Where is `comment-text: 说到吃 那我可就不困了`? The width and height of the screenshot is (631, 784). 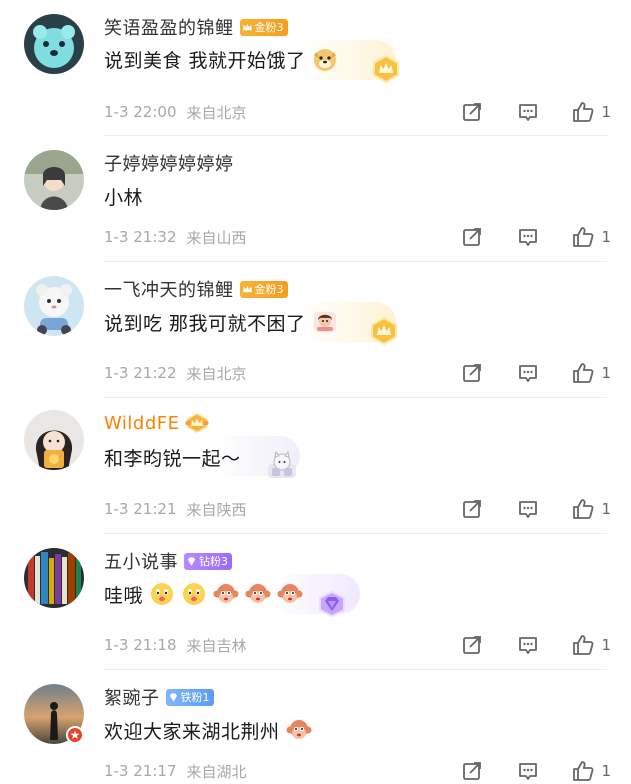
comment-text: 说到吃 那我可就不困了 is located at coordinates (205, 323).